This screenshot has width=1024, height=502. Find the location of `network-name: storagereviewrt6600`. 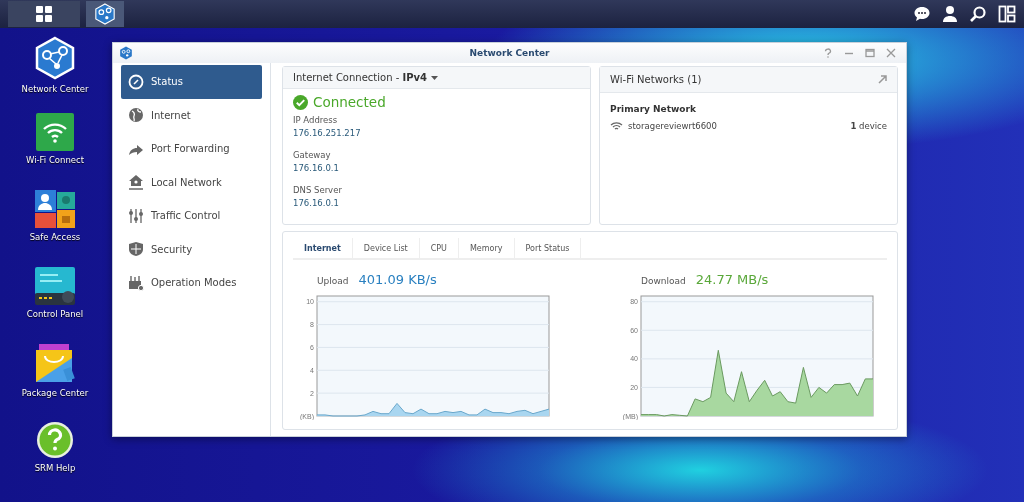

network-name: storagereviewrt6600 is located at coordinates (672, 126).